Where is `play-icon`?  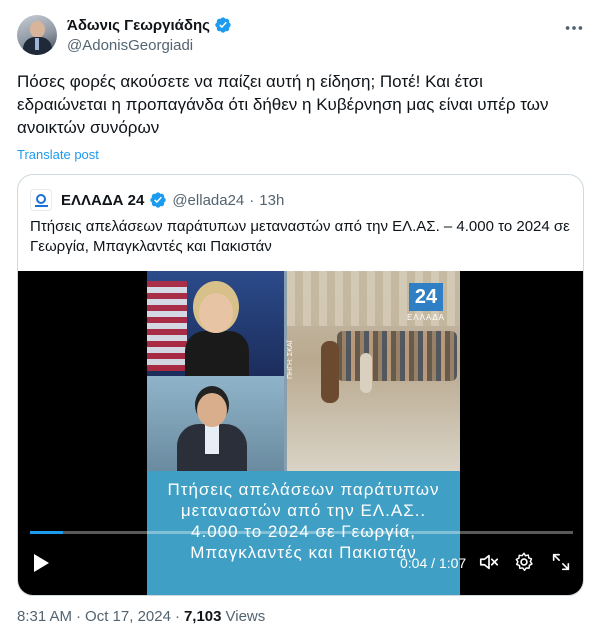 play-icon is located at coordinates (41, 563).